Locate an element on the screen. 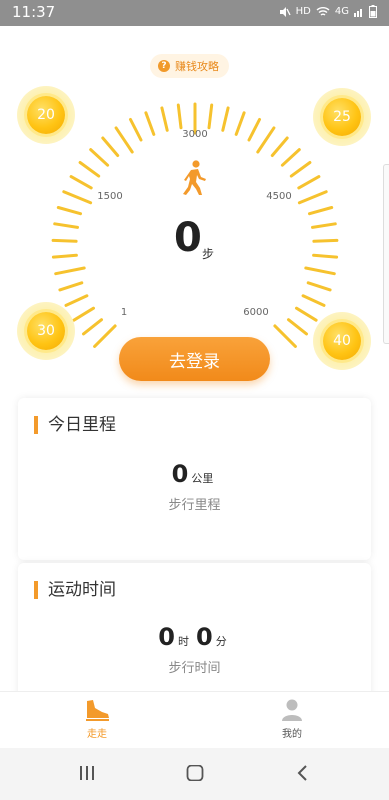 Image resolution: width=389 pixels, height=800 pixels. gauge-label-min: 1 is located at coordinates (124, 312).